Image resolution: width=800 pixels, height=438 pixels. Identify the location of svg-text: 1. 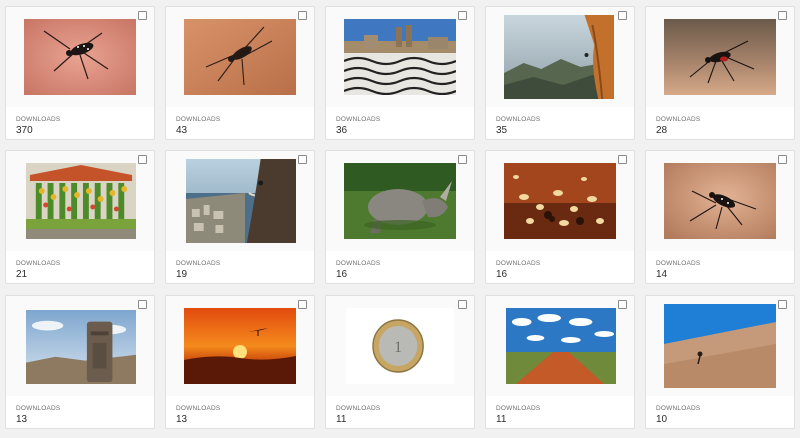
(398, 347).